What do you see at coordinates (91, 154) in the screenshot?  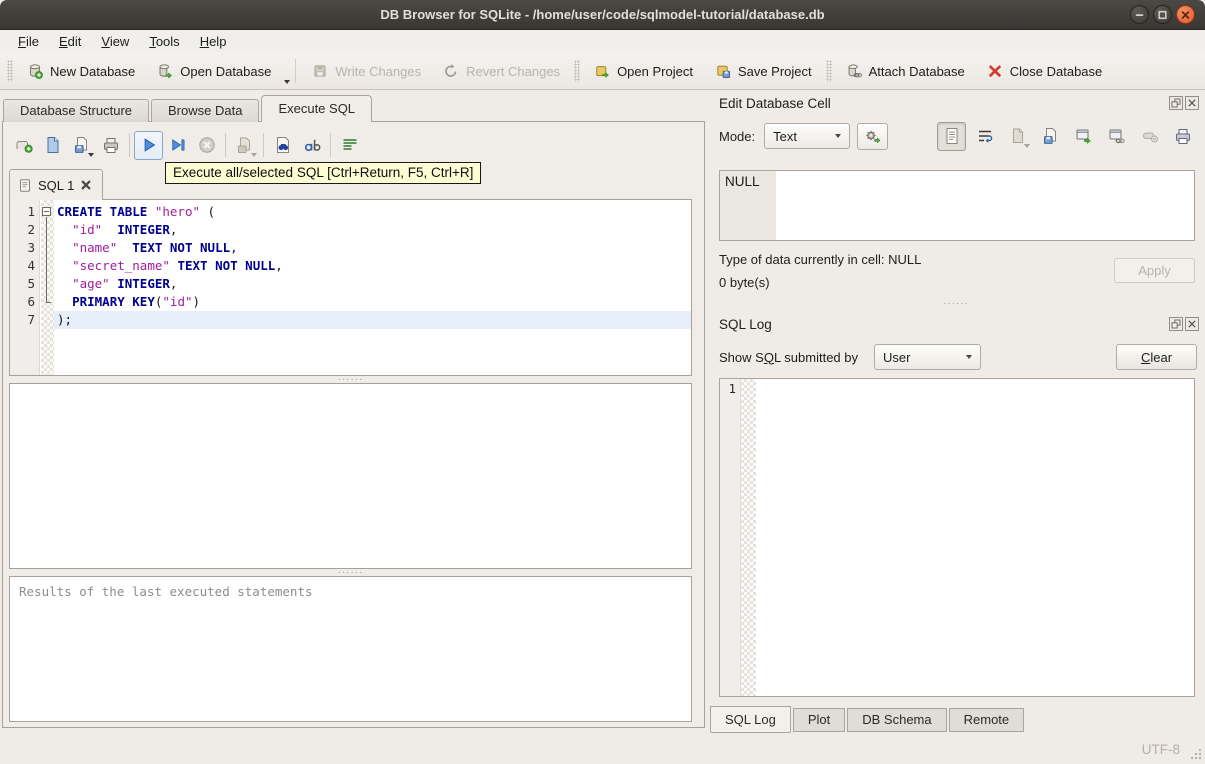 I see `dropdown-arrow-icon` at bounding box center [91, 154].